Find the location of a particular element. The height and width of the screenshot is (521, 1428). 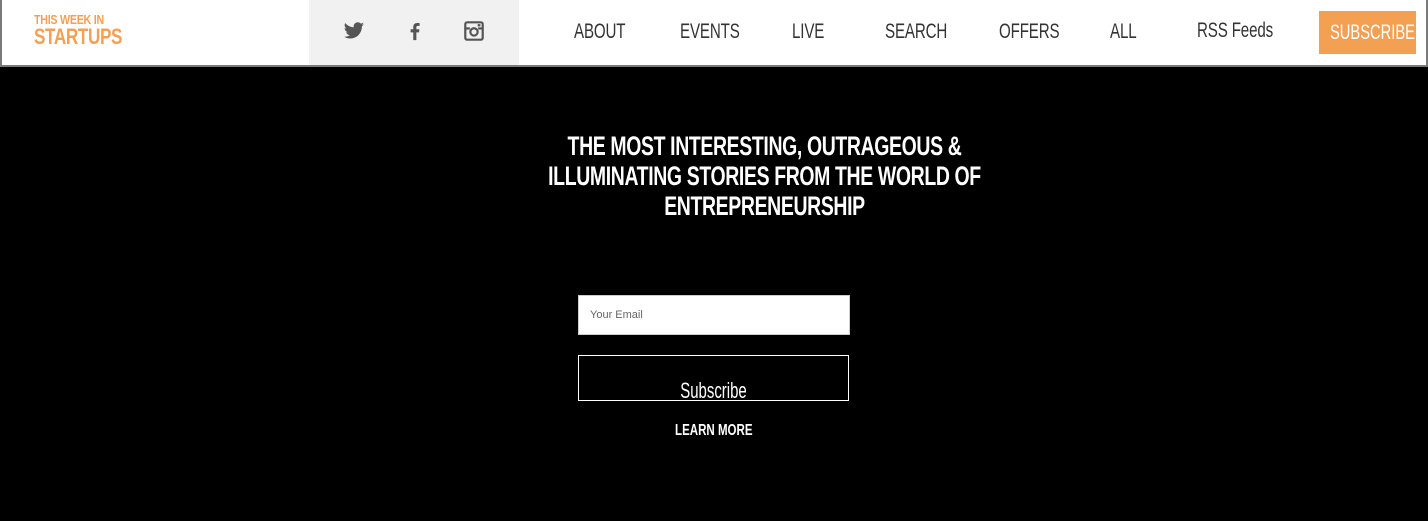

email-input is located at coordinates (714, 315).